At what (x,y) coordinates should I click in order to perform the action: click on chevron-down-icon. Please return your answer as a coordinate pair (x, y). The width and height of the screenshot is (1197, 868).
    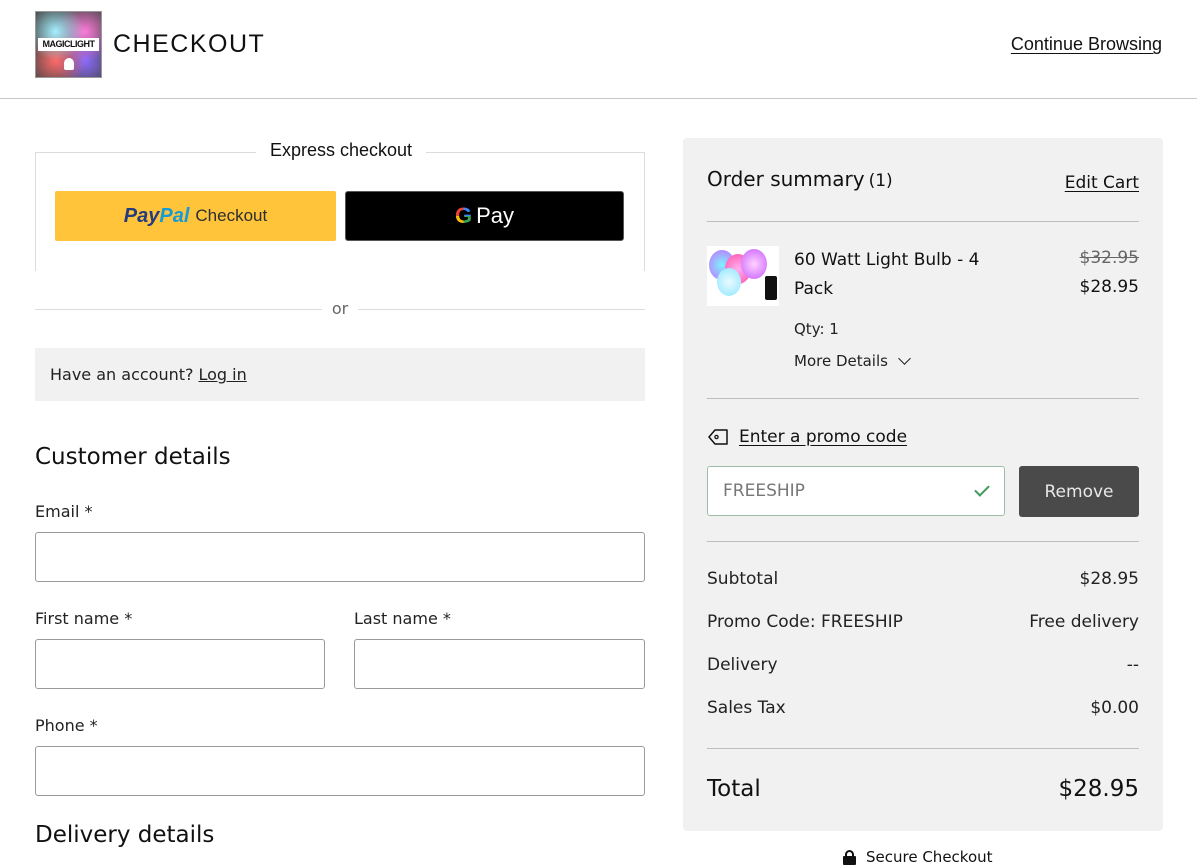
    Looking at the image, I should click on (904, 358).